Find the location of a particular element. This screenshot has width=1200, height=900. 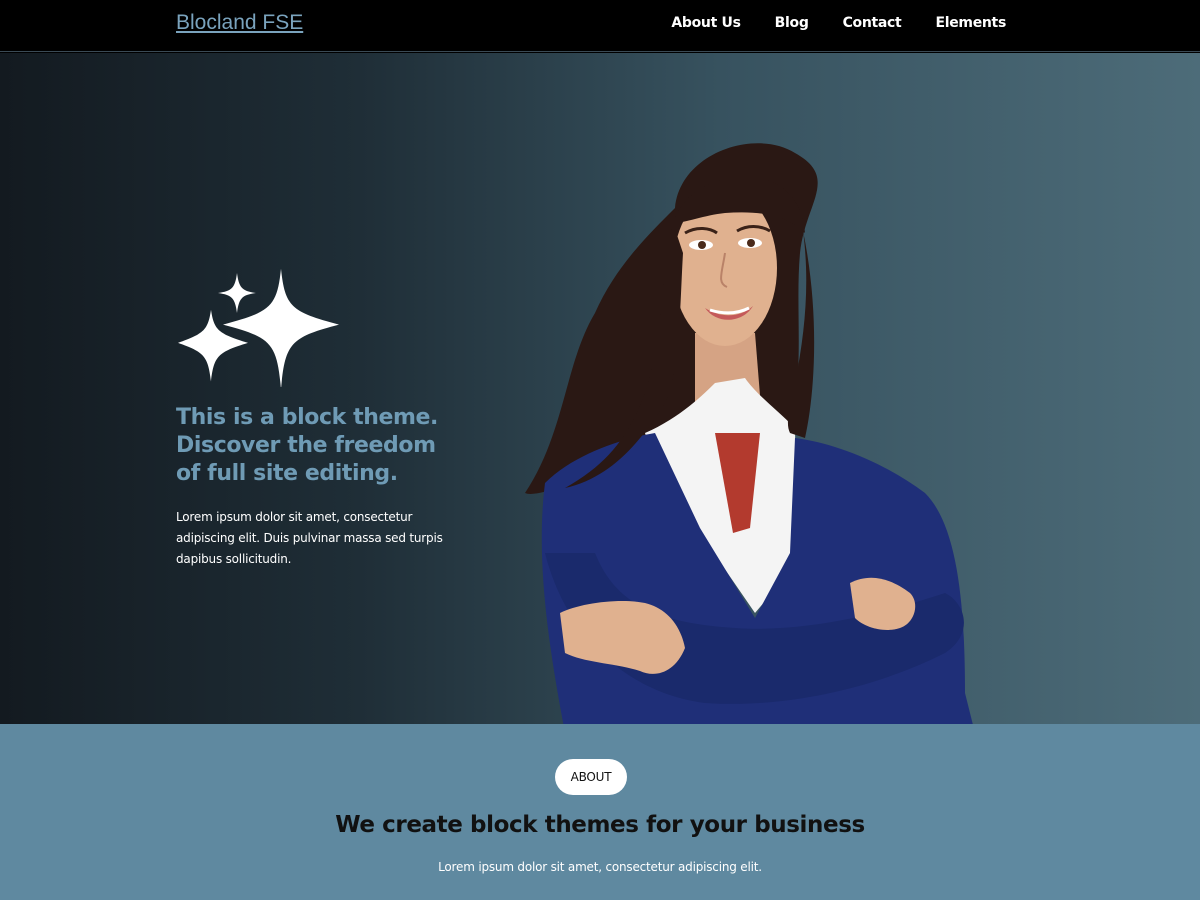

sparkles-icon is located at coordinates (258, 327).